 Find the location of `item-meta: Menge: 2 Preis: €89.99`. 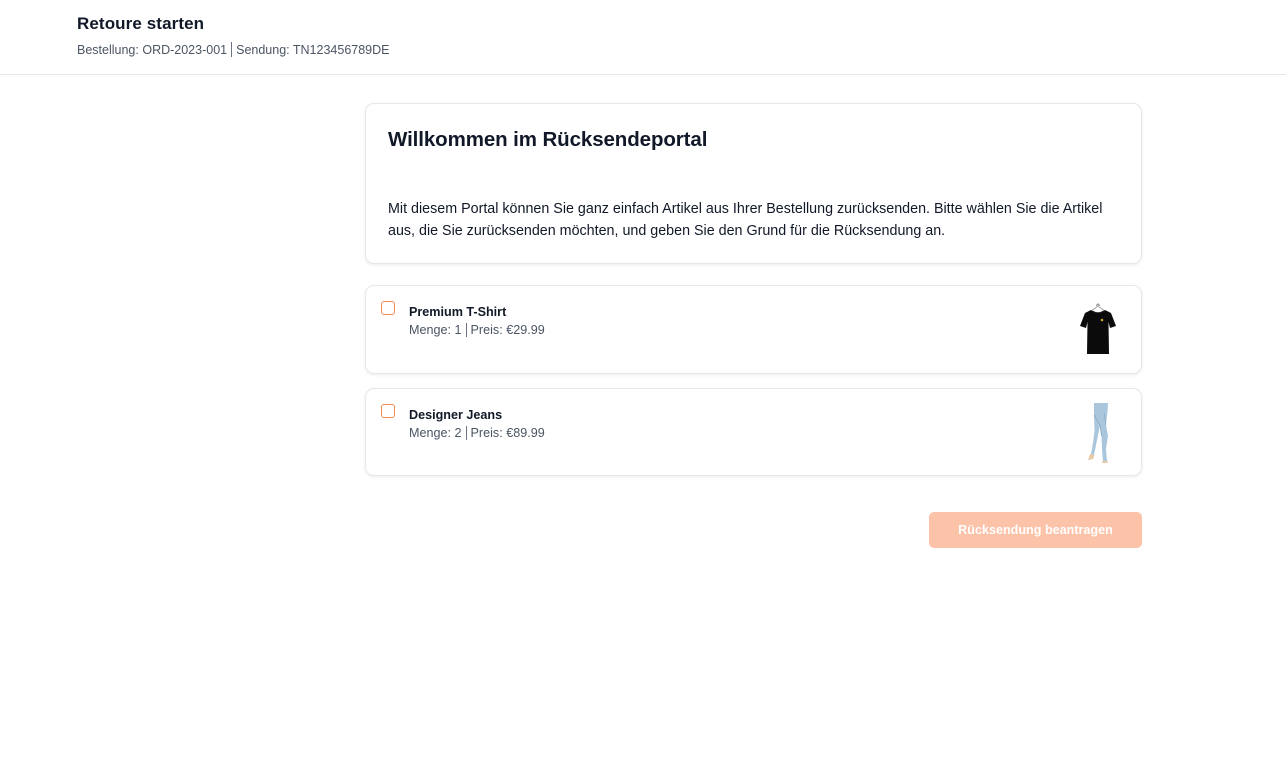

item-meta: Menge: 2 Preis: €89.99 is located at coordinates (477, 433).